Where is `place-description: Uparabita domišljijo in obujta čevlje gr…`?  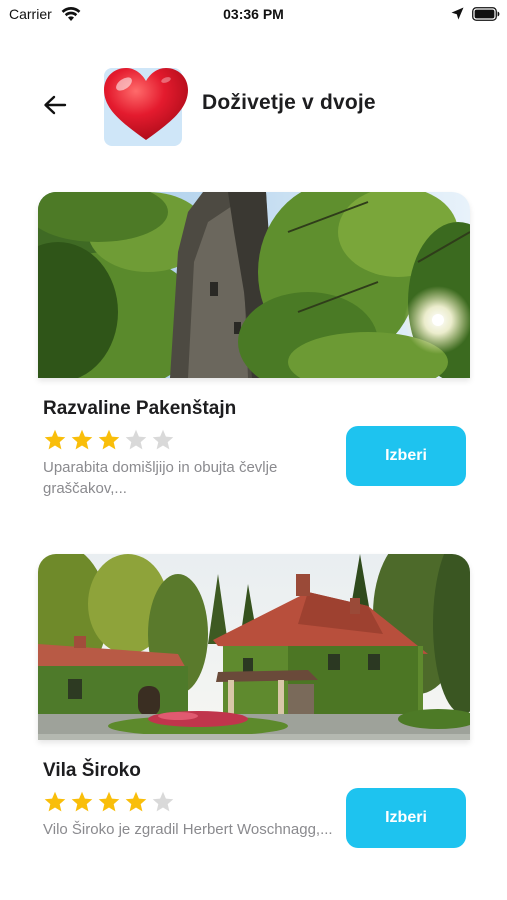 place-description: Uparabita domišljijo in obujta čevlje gr… is located at coordinates (160, 478).